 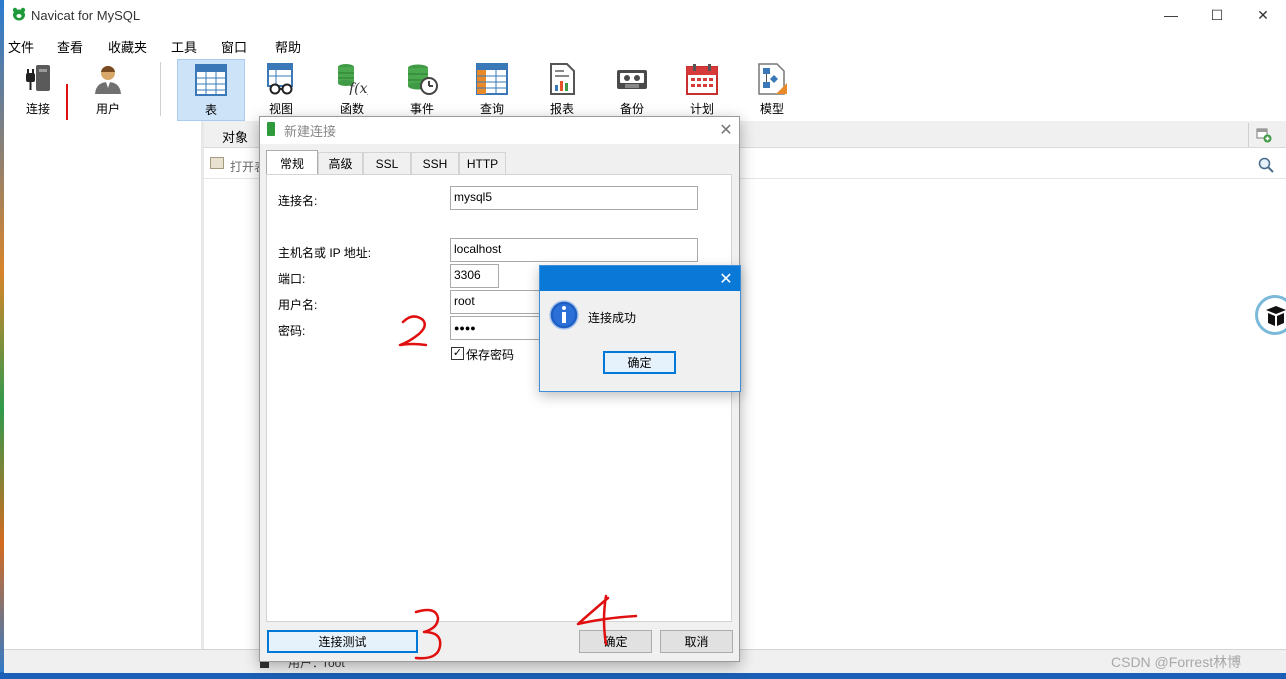 I want to click on table-icon, so click(x=211, y=80).